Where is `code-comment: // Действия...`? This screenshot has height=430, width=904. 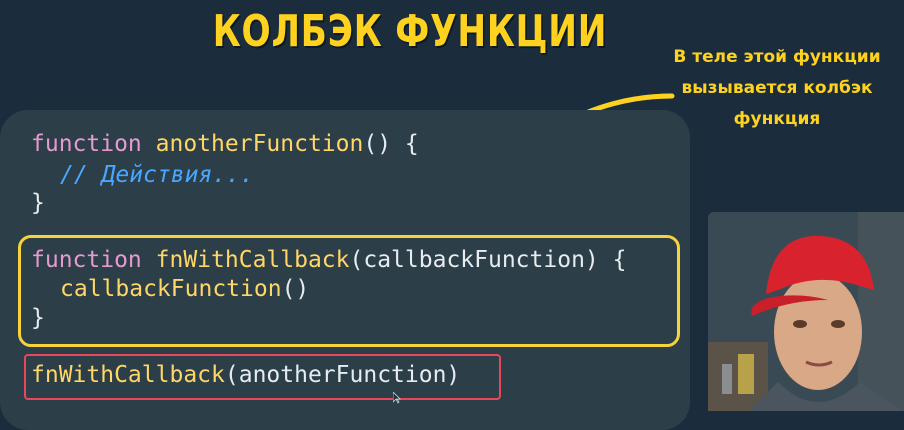
code-comment: // Действия... is located at coordinates (157, 175).